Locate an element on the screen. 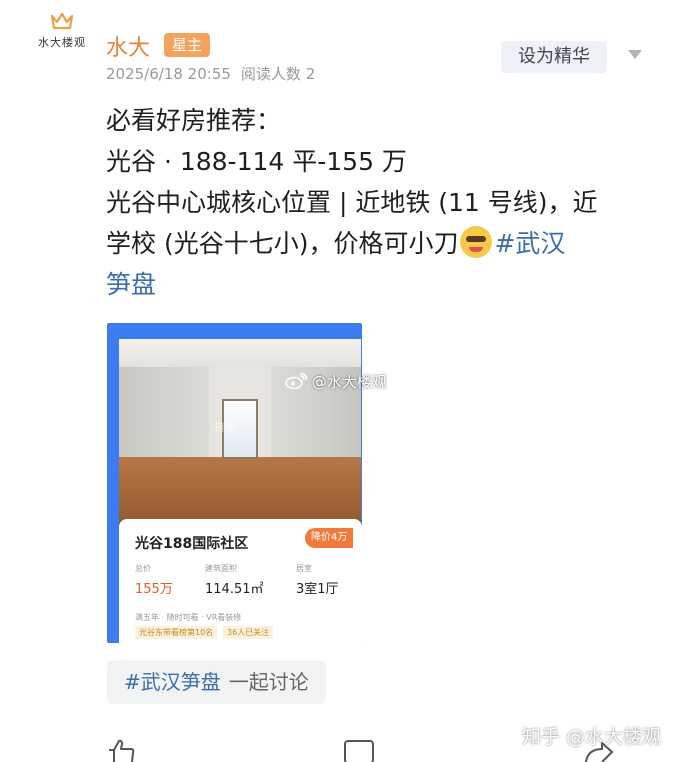  topic-chip-tag: #武汉笋盘 is located at coordinates (172, 682).